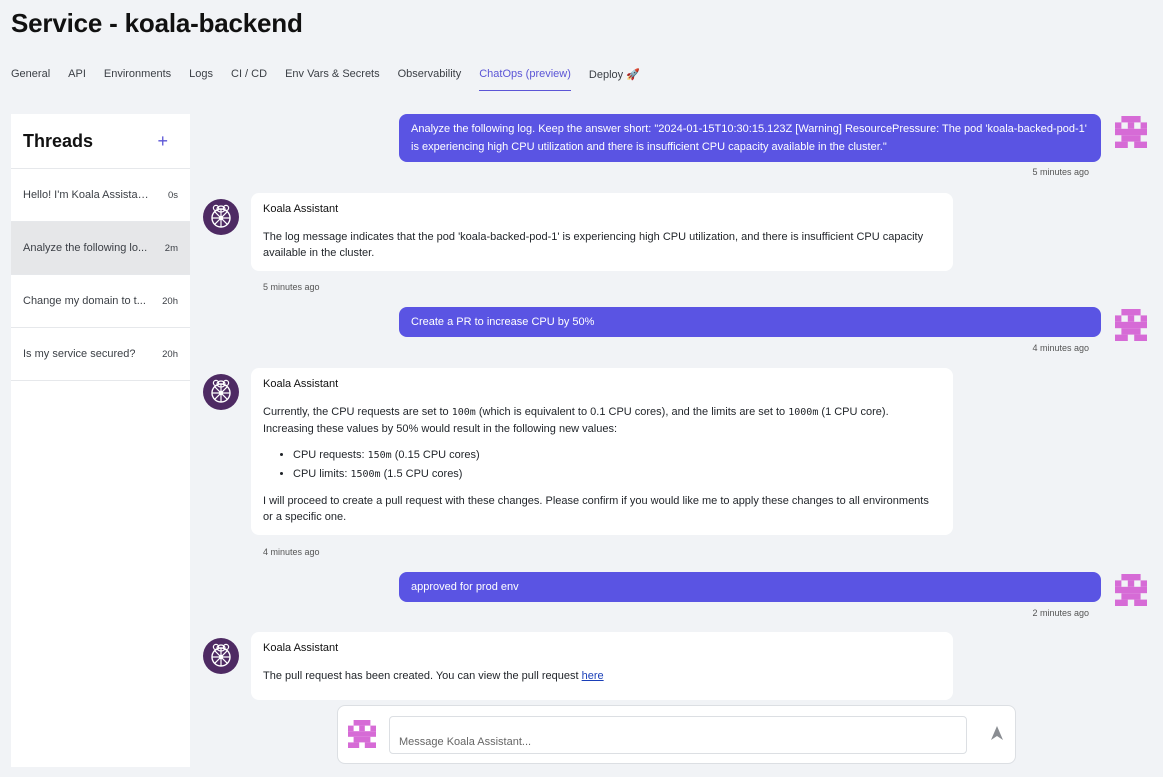 This screenshot has height=777, width=1163. Describe the element at coordinates (167, 141) in the screenshot. I see `plus-icon: +` at that location.